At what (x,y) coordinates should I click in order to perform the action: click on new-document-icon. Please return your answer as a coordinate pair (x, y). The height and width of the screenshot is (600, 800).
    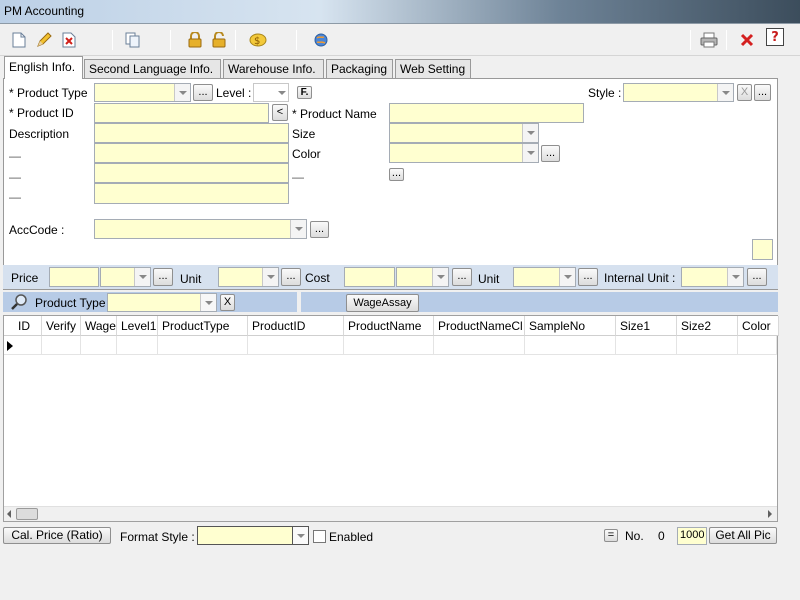
    Looking at the image, I should click on (19, 40).